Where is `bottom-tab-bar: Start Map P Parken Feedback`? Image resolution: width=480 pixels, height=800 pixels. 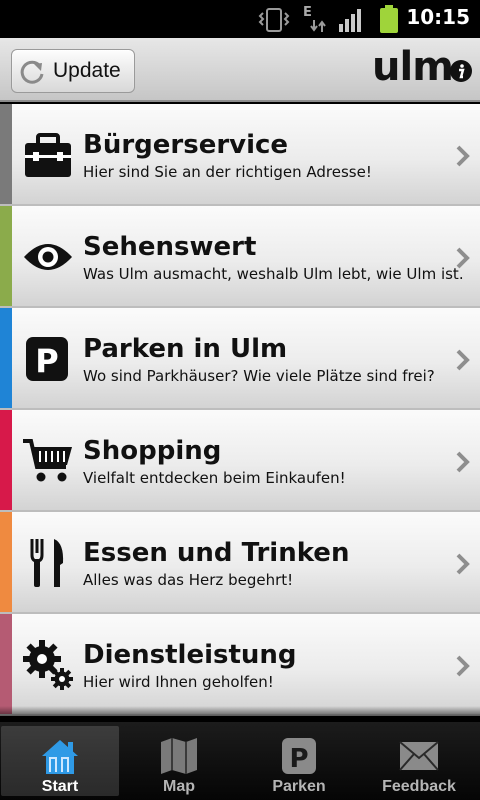
bottom-tab-bar: Start Map P Parken Feedback is located at coordinates (240, 761).